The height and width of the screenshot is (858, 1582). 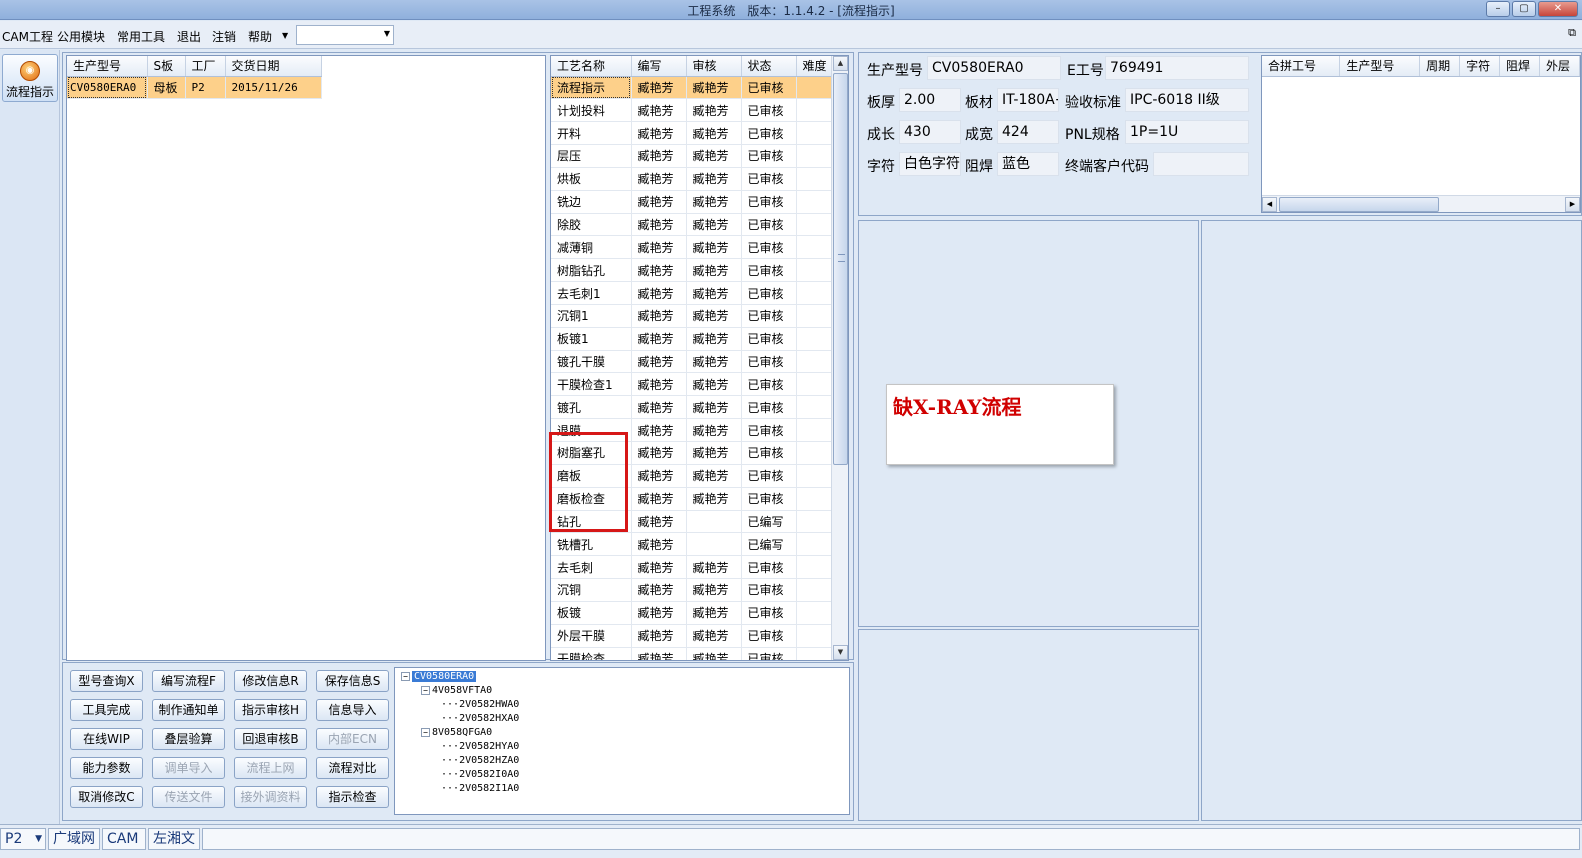 I want to click on tree-node: −8V058QFGA0, so click(x=456, y=733).